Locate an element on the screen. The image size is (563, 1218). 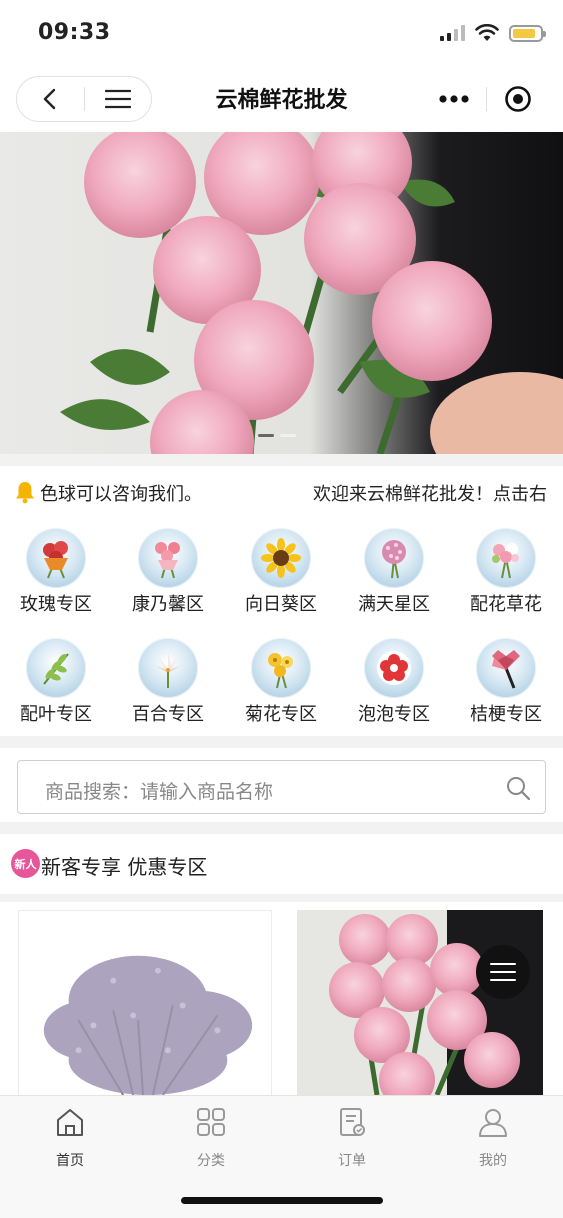
carnation-bouquet-icon is located at coordinates (168, 558).